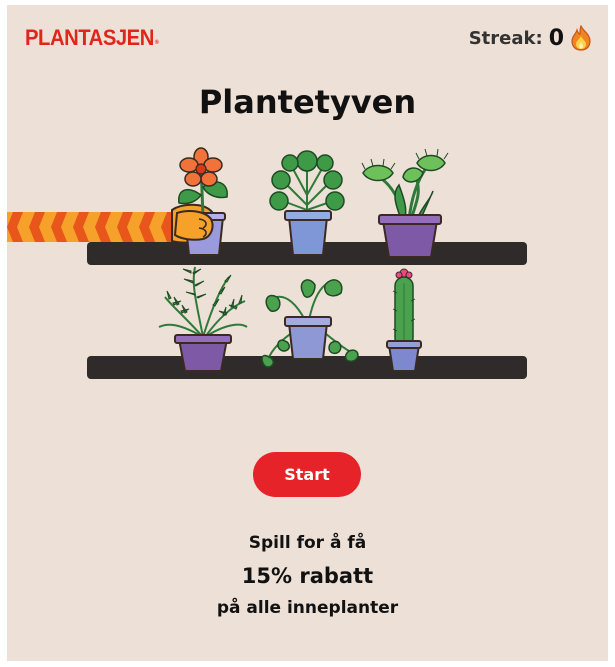  I want to click on pothos-plant, so click(310, 323).